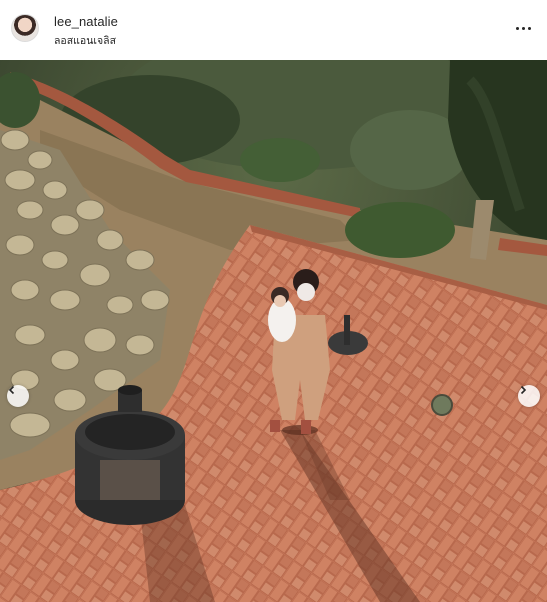 This screenshot has width=547, height=602. Describe the element at coordinates (25, 28) in the screenshot. I see `avatar` at that location.